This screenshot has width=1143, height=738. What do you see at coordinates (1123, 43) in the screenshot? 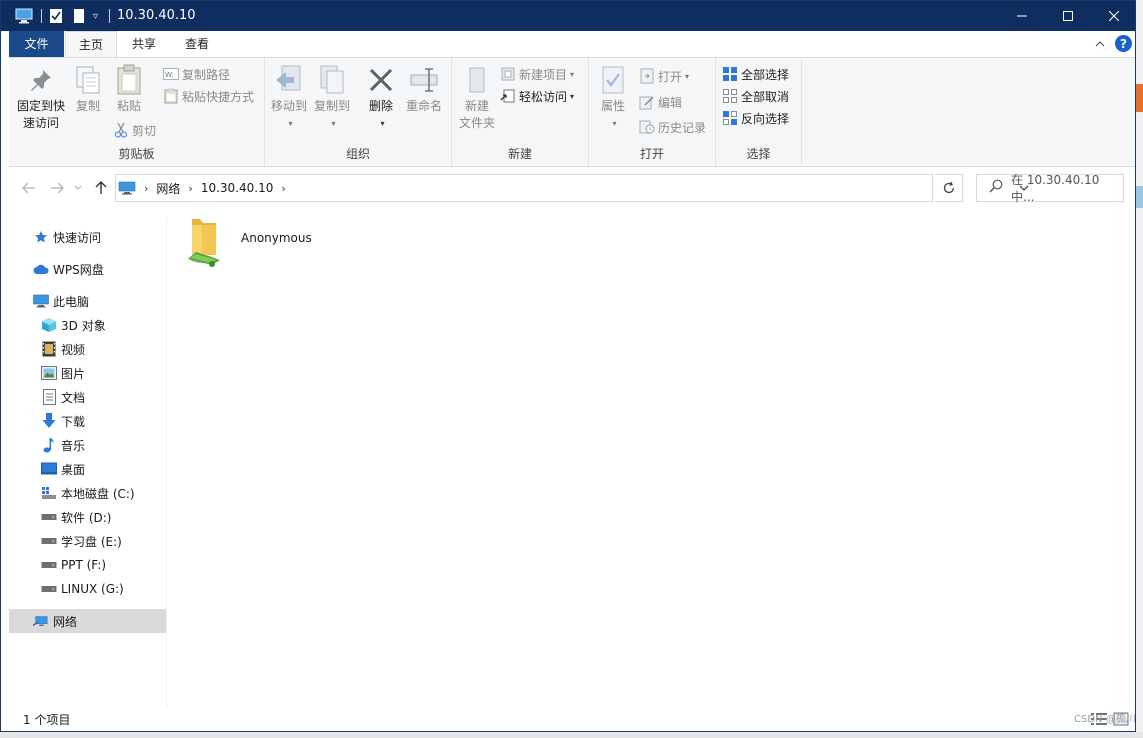
I see `help-icon: ?` at bounding box center [1123, 43].